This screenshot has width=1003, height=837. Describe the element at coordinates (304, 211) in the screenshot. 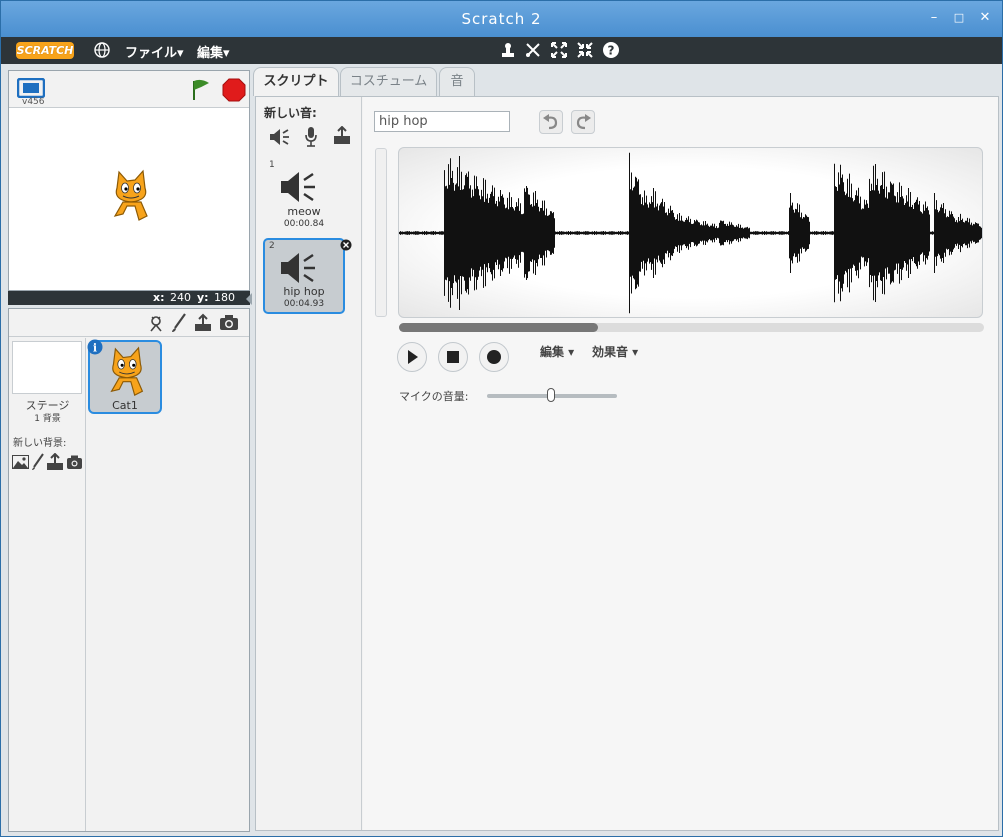

I see `sound-name: meow` at that location.